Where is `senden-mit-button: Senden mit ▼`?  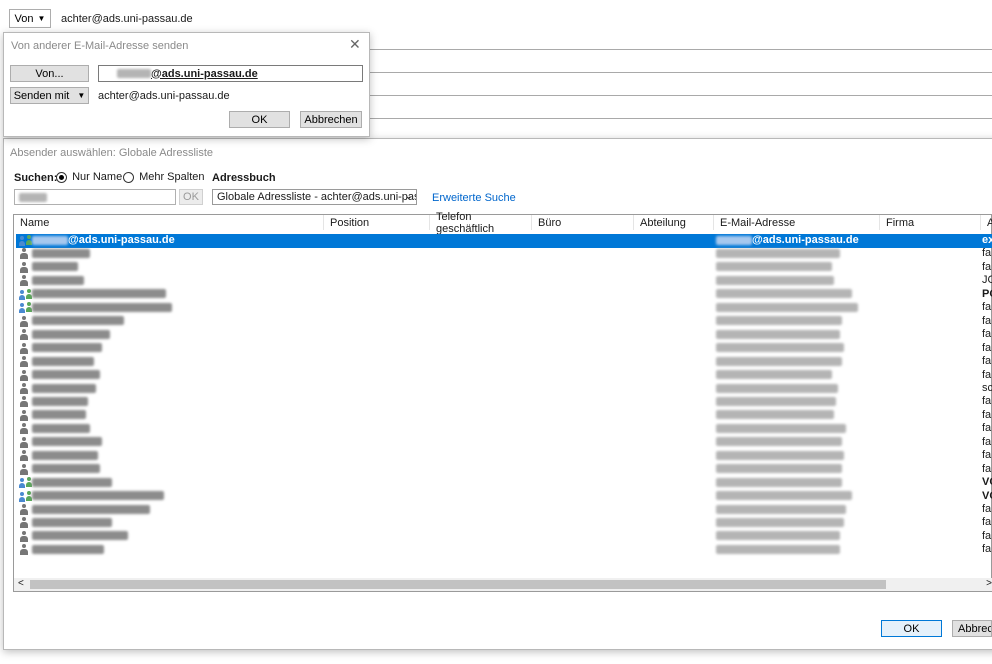 senden-mit-button: Senden mit ▼ is located at coordinates (49, 95).